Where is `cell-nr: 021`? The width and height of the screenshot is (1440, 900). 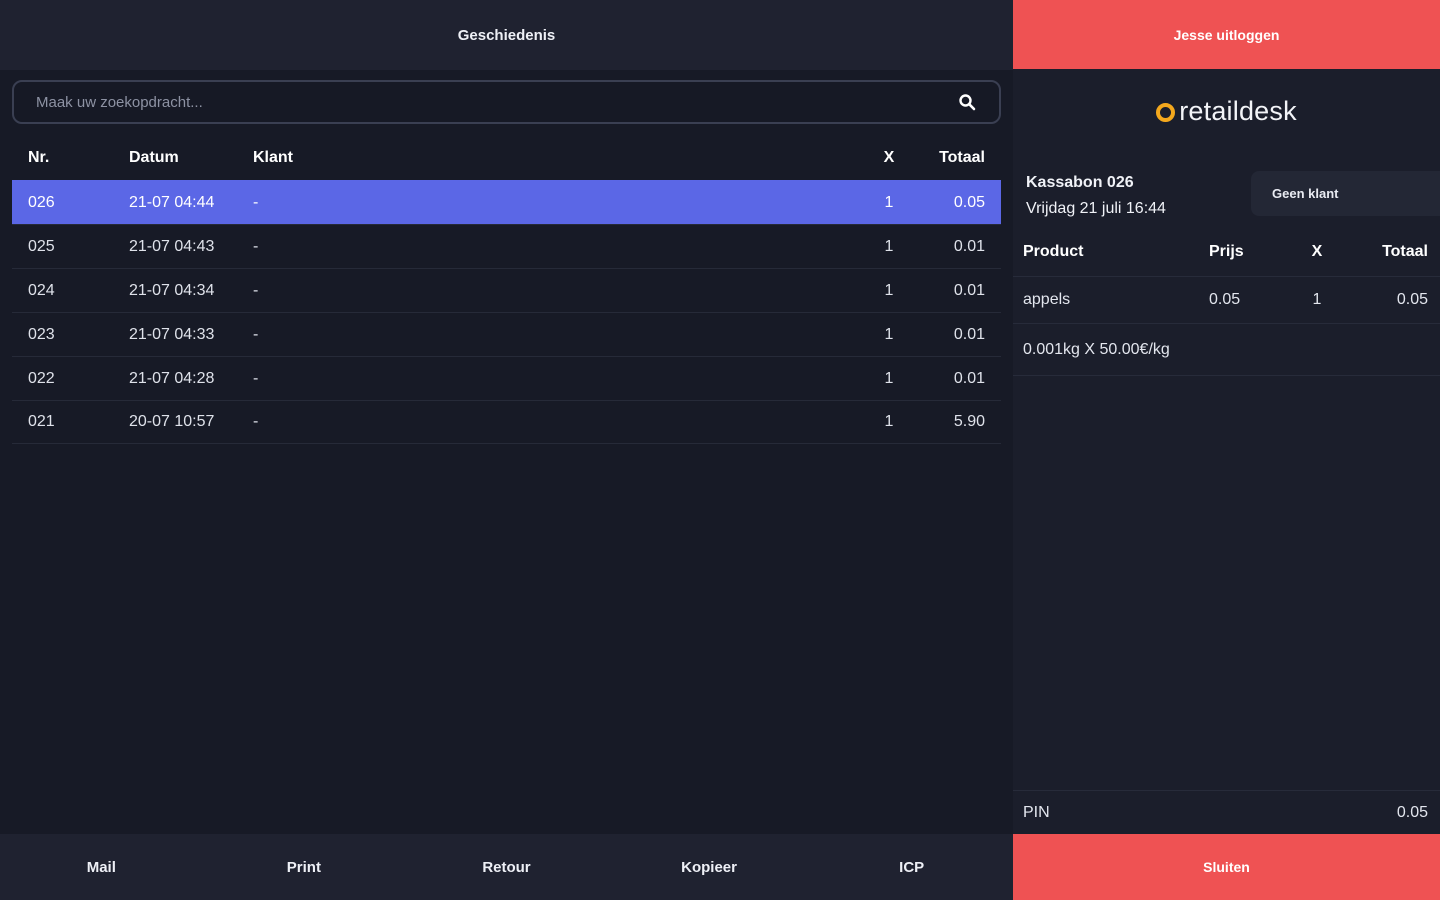 cell-nr: 021 is located at coordinates (41, 421).